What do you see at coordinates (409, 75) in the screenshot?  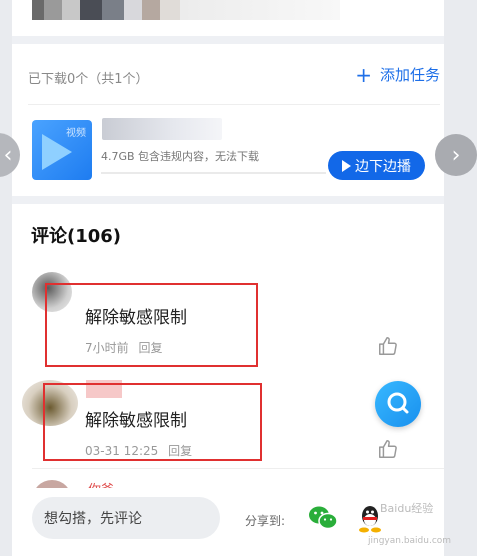 I see `add-task-label: 添加任务` at bounding box center [409, 75].